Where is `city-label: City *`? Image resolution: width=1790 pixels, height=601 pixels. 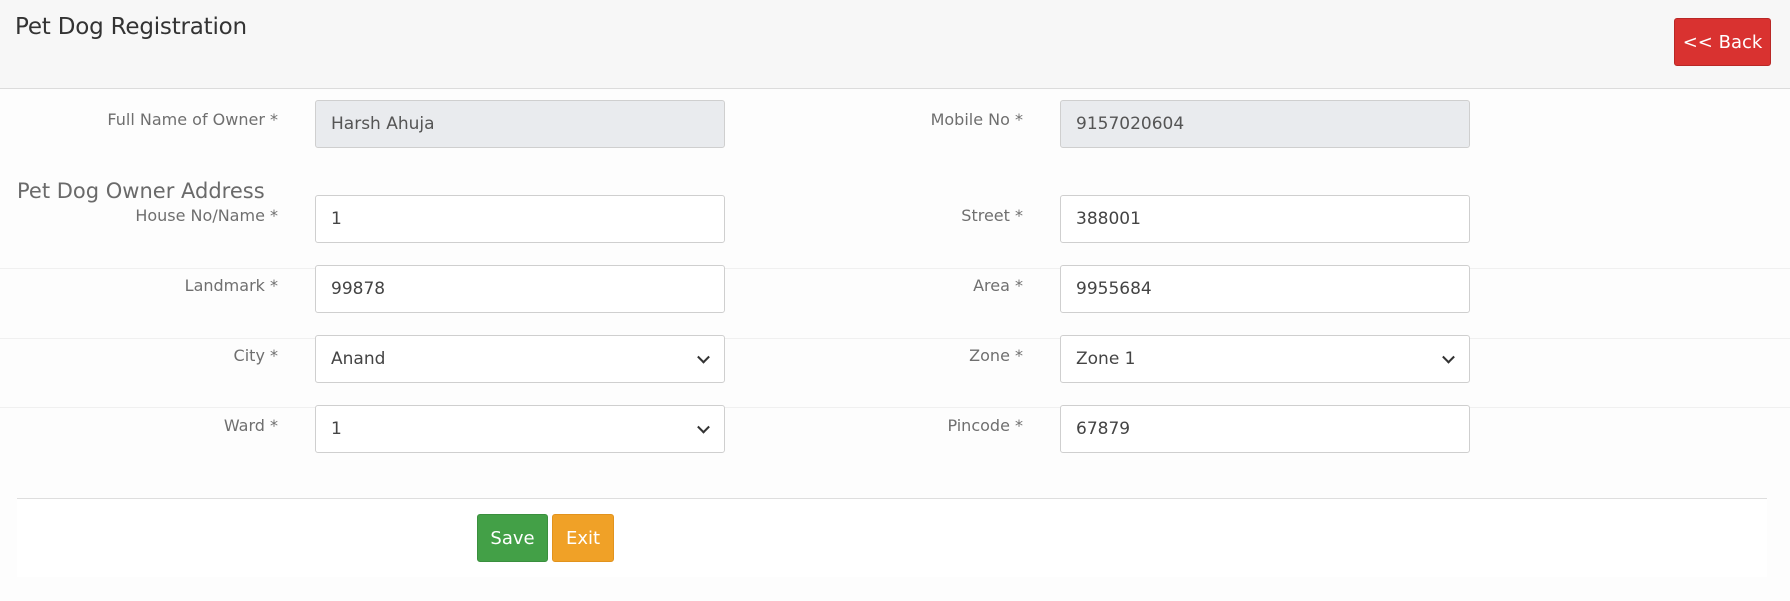 city-label: City * is located at coordinates (255, 355).